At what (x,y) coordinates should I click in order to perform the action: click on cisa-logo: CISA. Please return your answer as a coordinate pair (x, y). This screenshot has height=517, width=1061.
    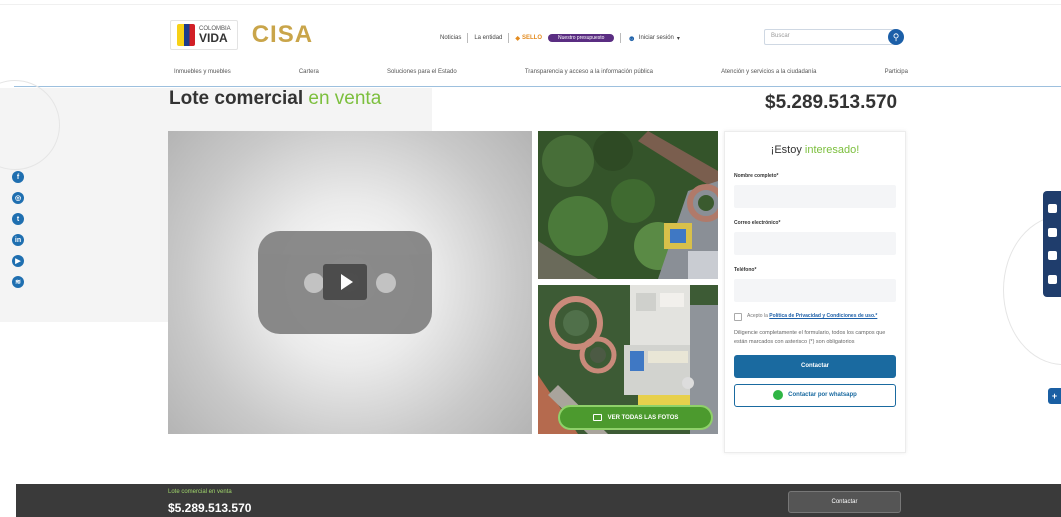
    Looking at the image, I should click on (282, 35).